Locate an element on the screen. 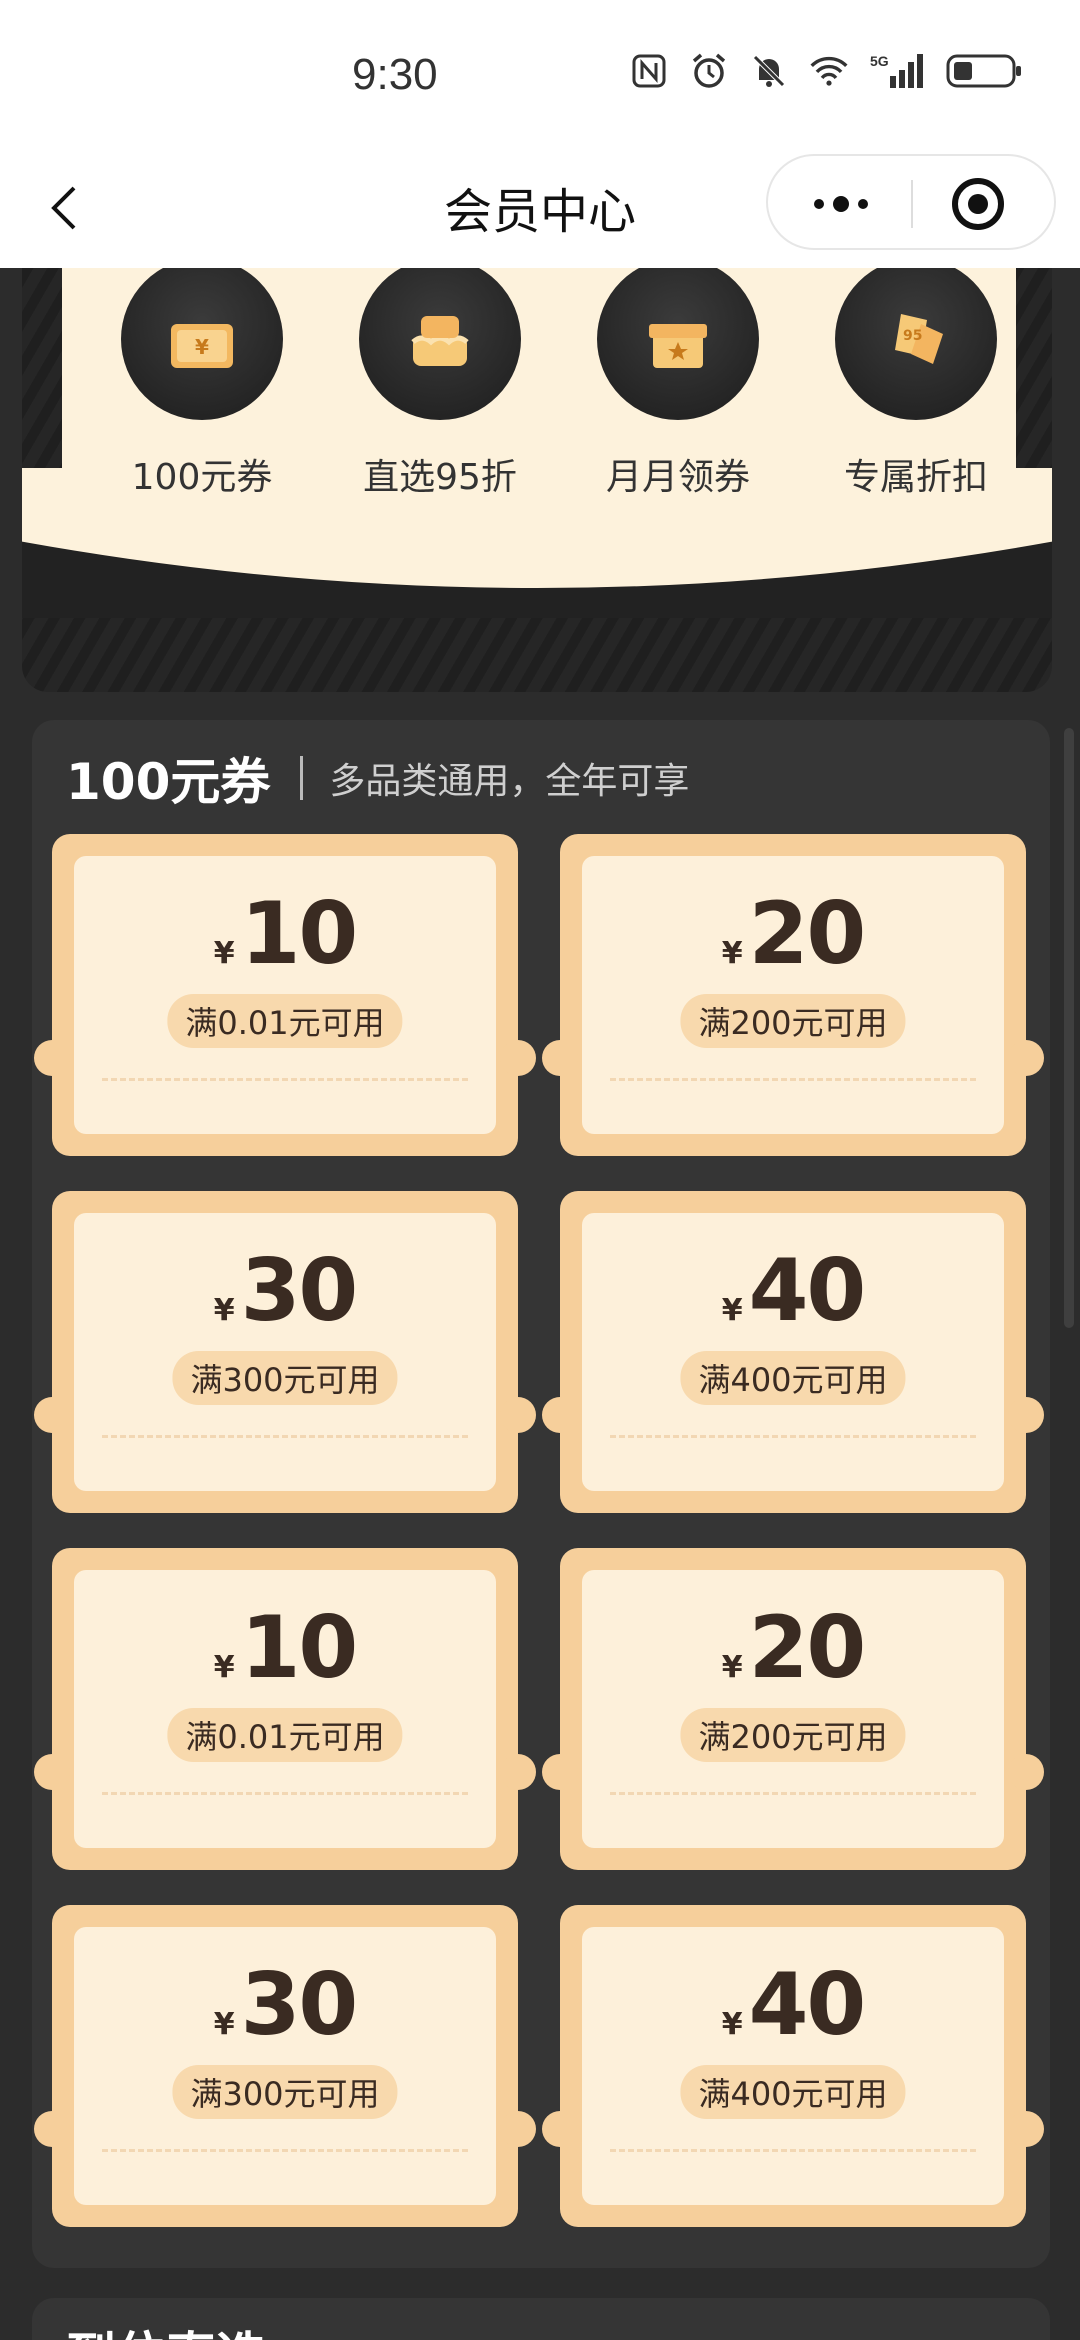  coupon-ticket-icon: ¥ is located at coordinates (202, 344).